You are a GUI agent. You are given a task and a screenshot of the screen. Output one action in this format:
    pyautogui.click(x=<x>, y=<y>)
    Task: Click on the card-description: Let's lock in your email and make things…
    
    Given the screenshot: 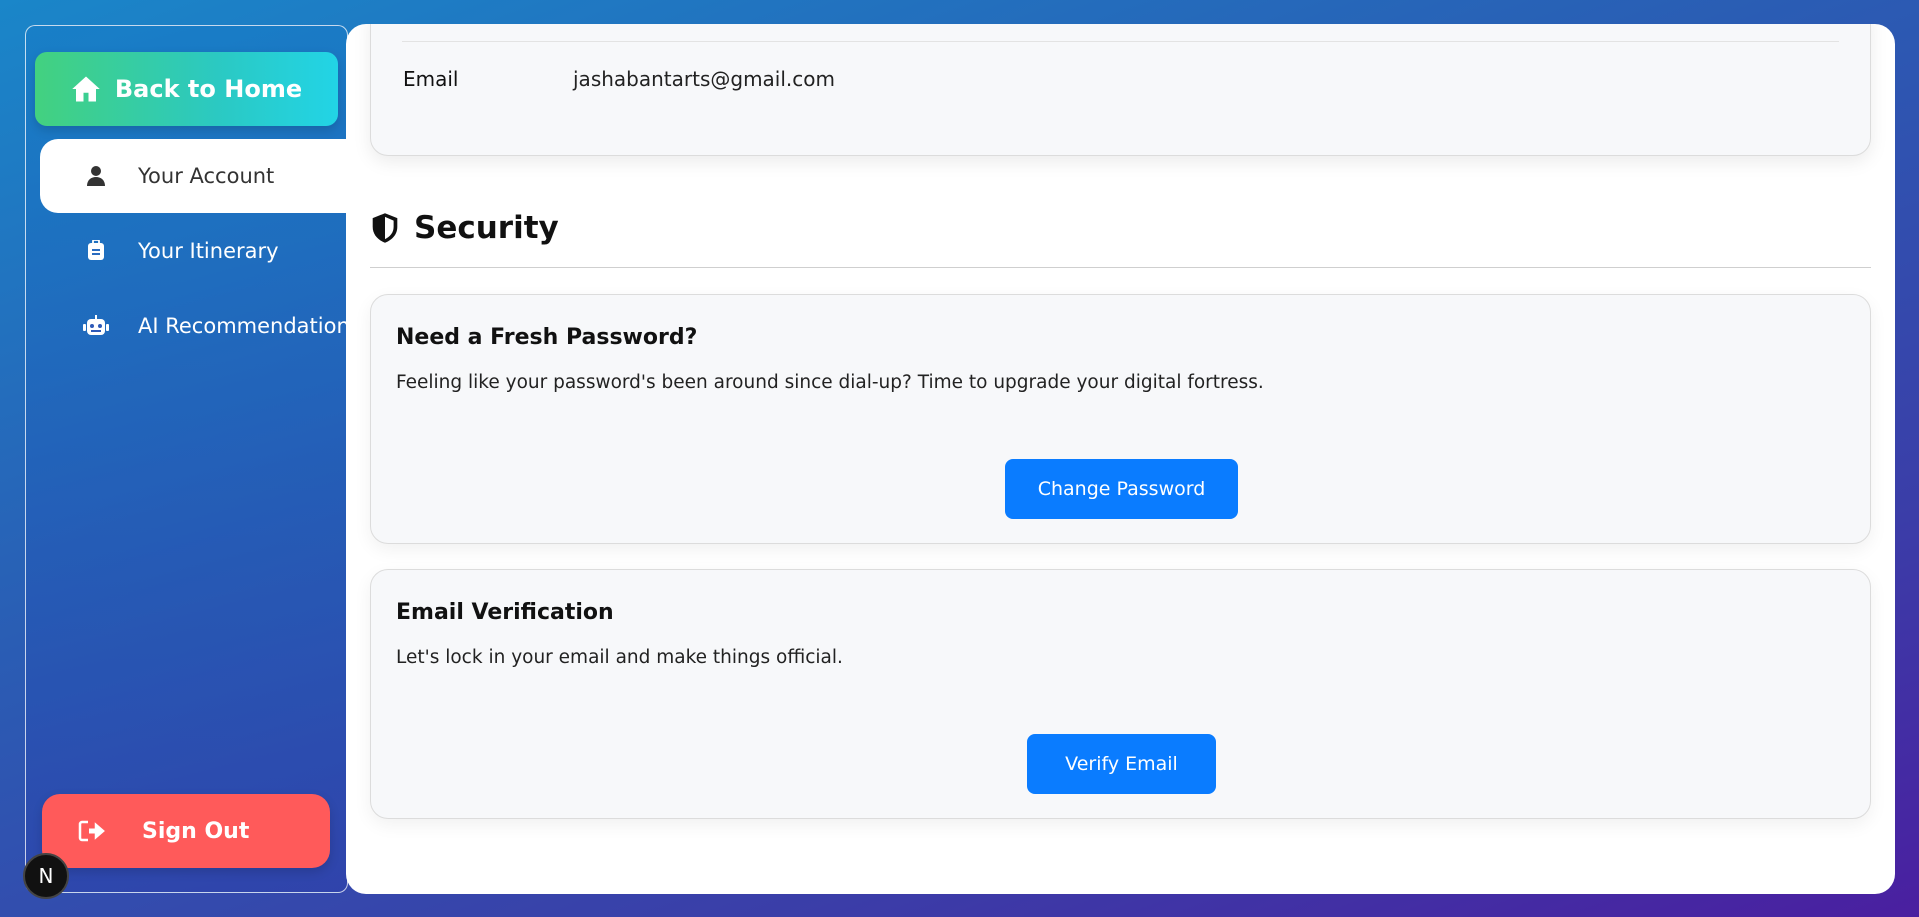 What is the action you would take?
    pyautogui.click(x=619, y=657)
    